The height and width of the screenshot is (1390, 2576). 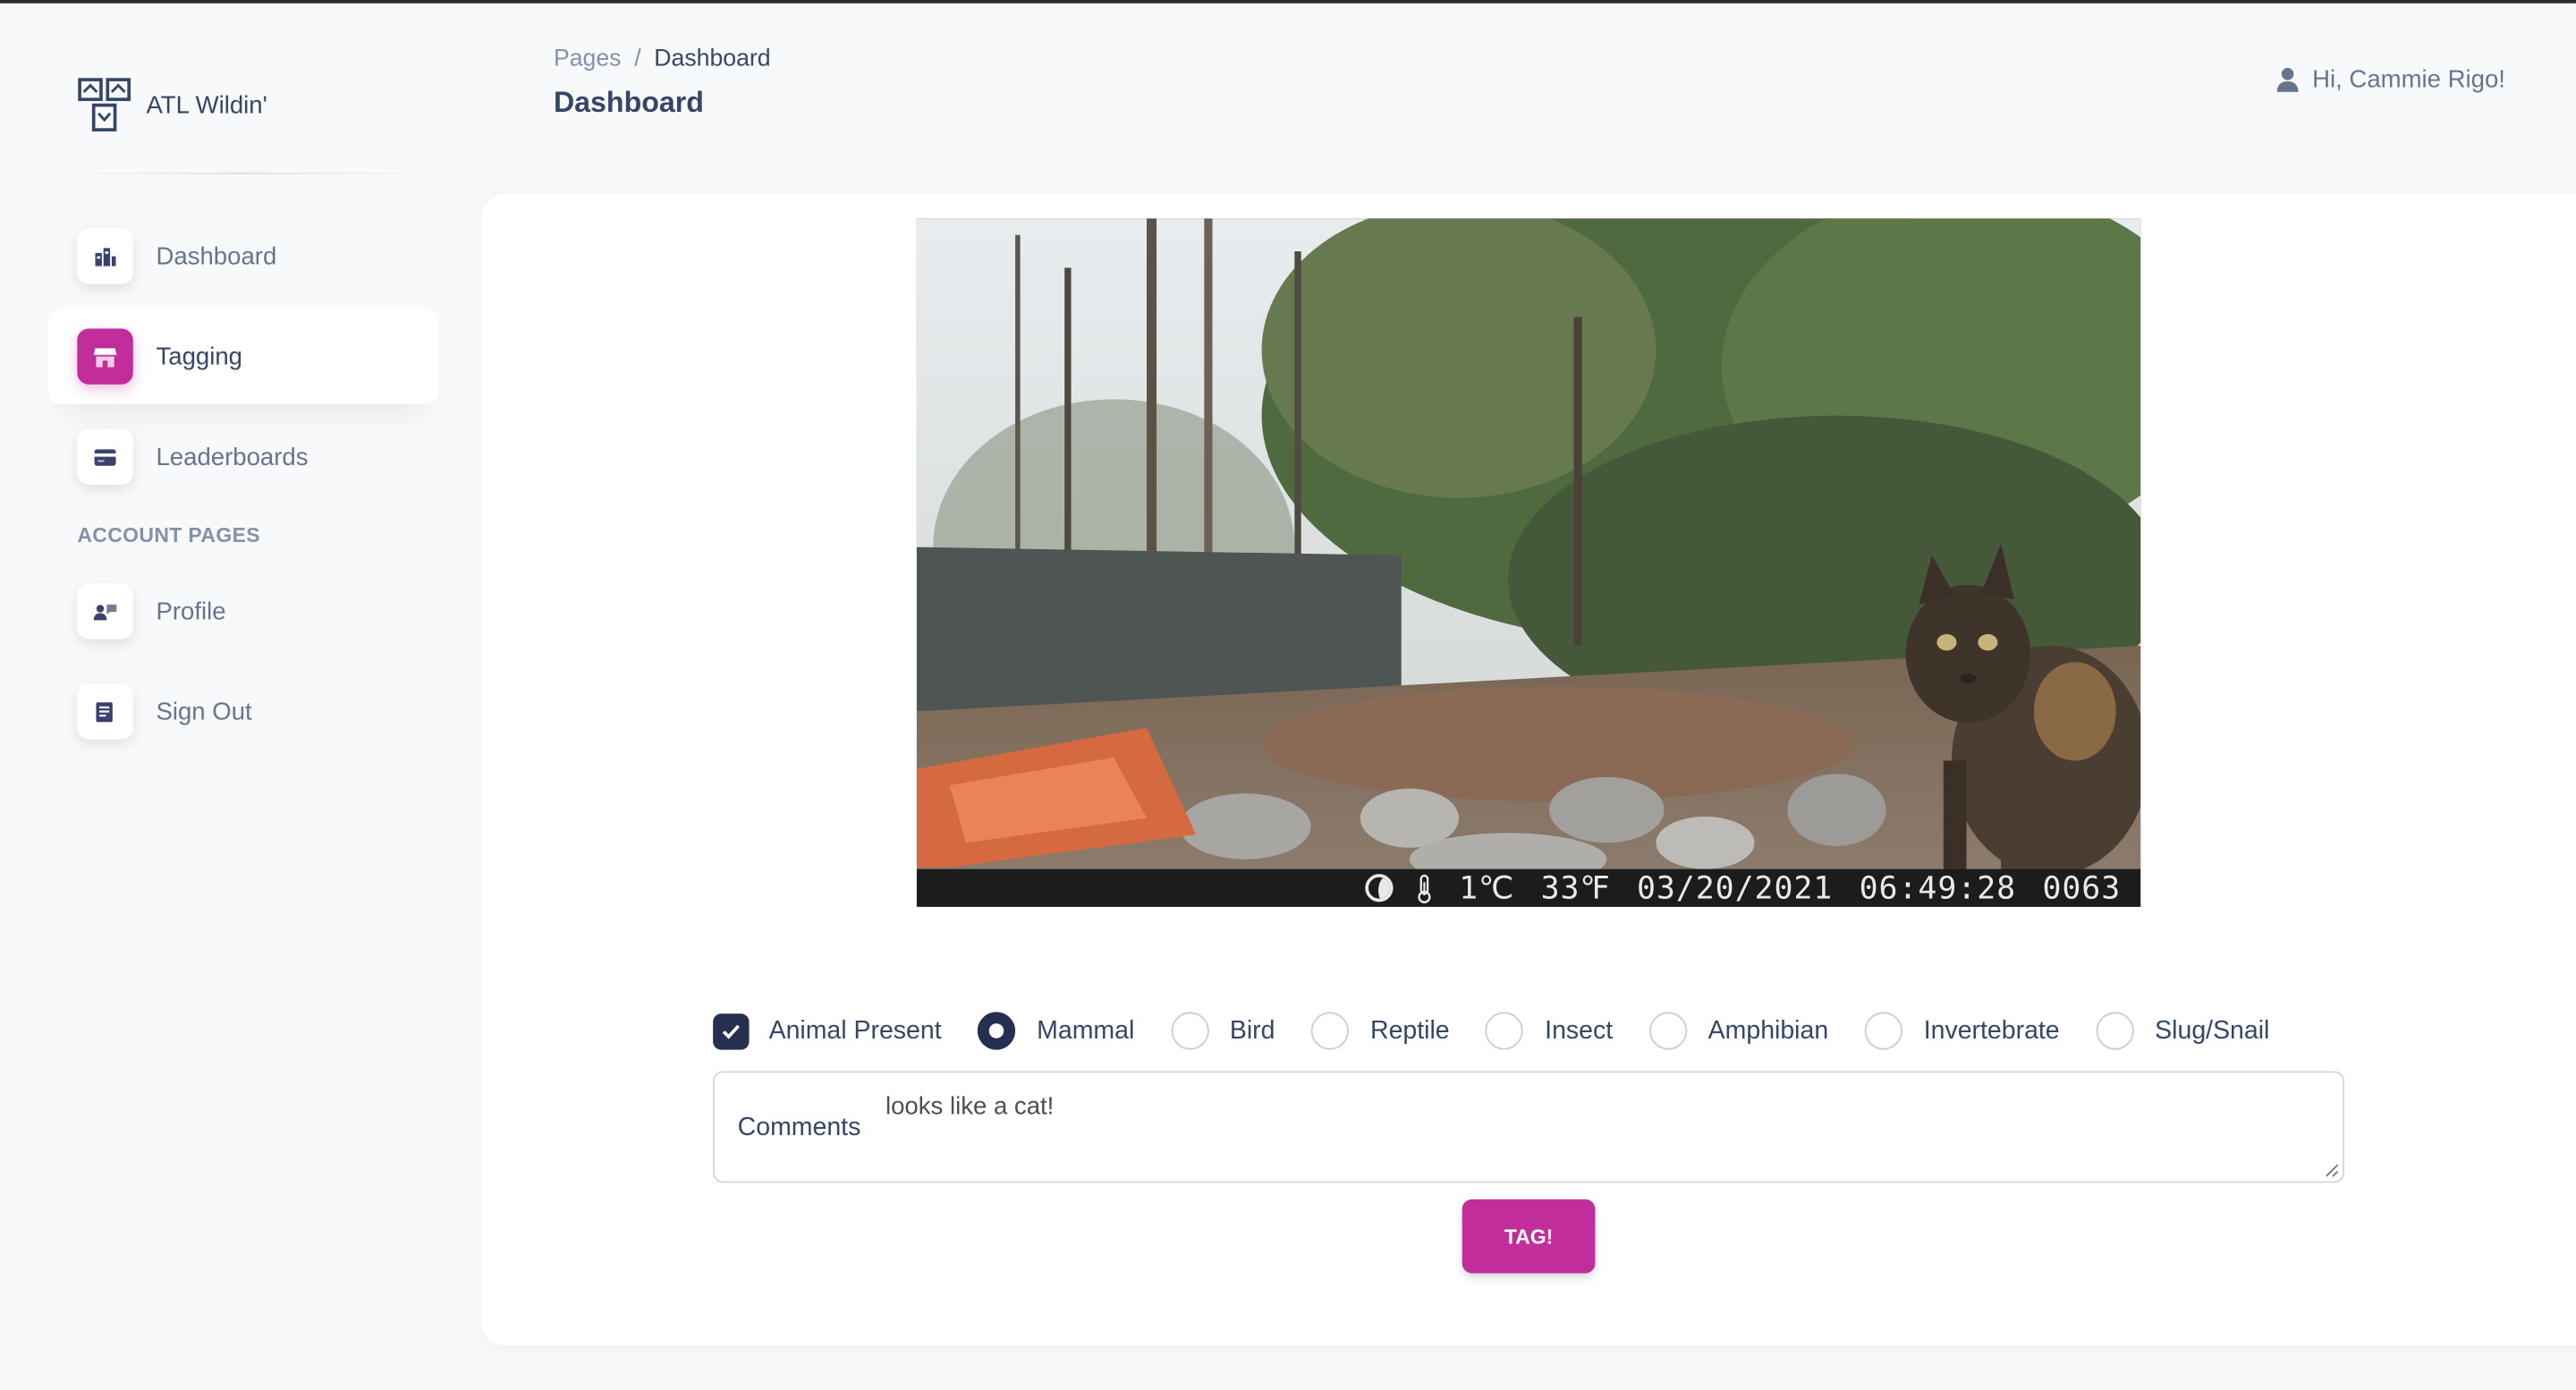 What do you see at coordinates (204, 711) in the screenshot?
I see `sidebar-item-label: Sign Out` at bounding box center [204, 711].